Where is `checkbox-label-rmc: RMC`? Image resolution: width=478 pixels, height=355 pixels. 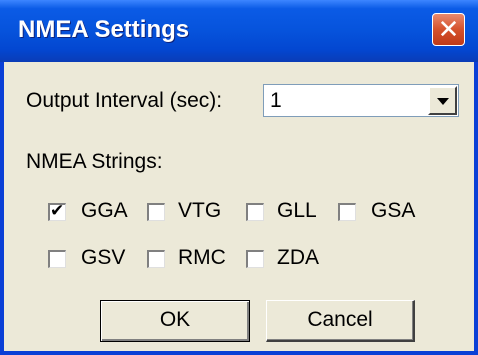 checkbox-label-rmc: RMC is located at coordinates (202, 258).